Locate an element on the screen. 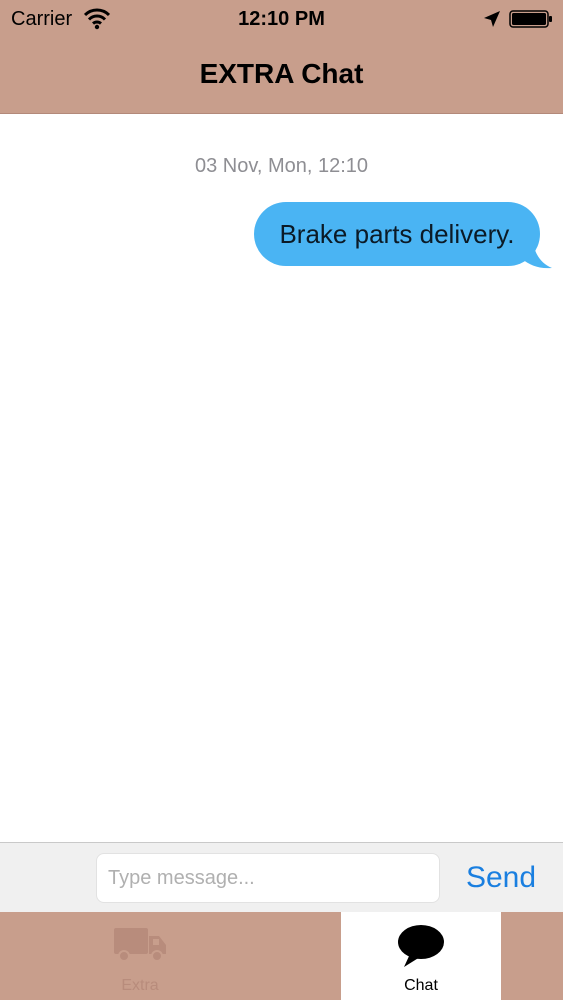  battery-icon is located at coordinates (531, 19).